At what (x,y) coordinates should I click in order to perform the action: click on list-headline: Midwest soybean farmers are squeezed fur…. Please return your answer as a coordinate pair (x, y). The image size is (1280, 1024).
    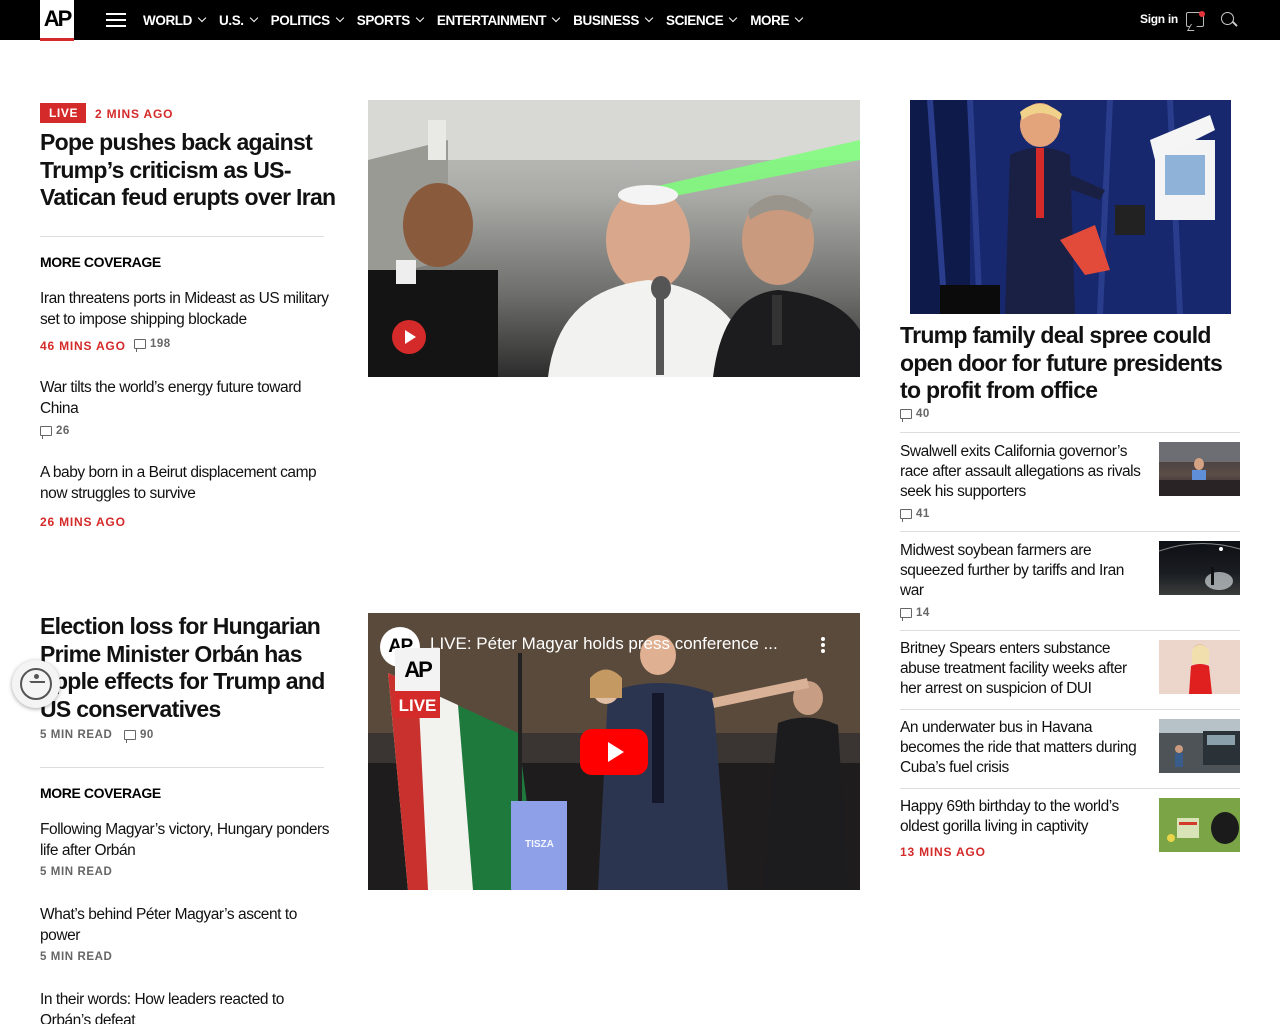
    Looking at the image, I should click on (1025, 571).